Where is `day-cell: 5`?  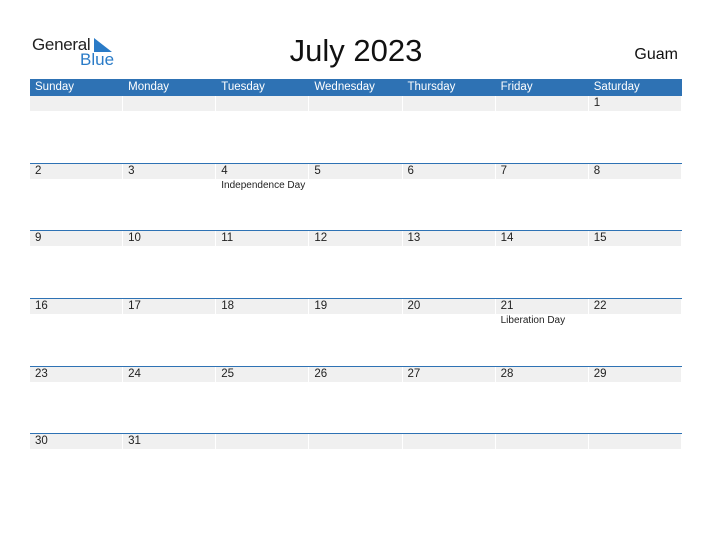 day-cell: 5 is located at coordinates (356, 171).